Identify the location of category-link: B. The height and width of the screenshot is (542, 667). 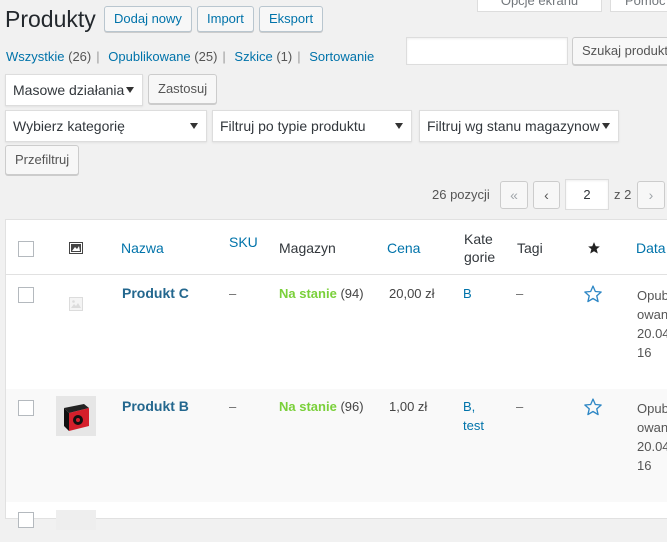
(467, 293).